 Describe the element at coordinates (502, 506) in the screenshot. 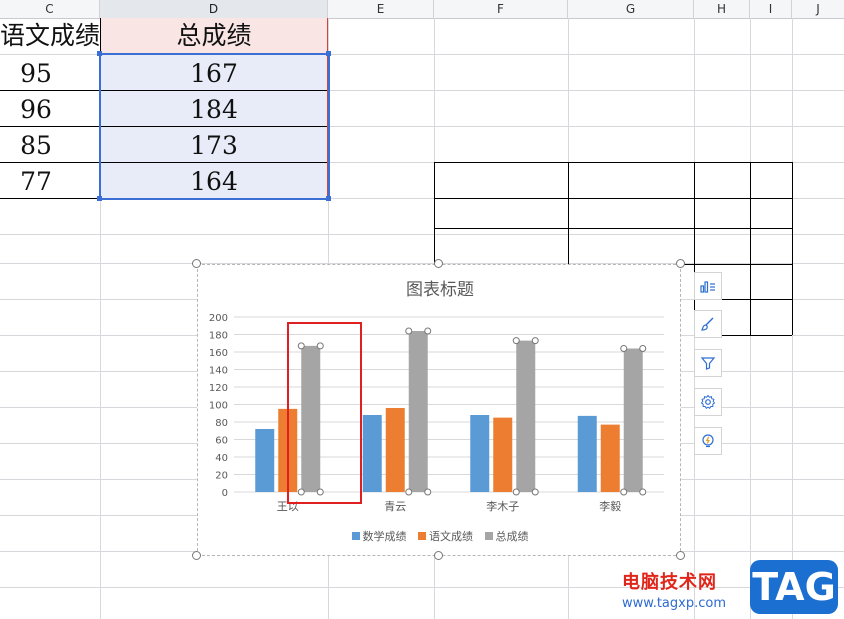

I see `x-tick-label: 李木子` at that location.